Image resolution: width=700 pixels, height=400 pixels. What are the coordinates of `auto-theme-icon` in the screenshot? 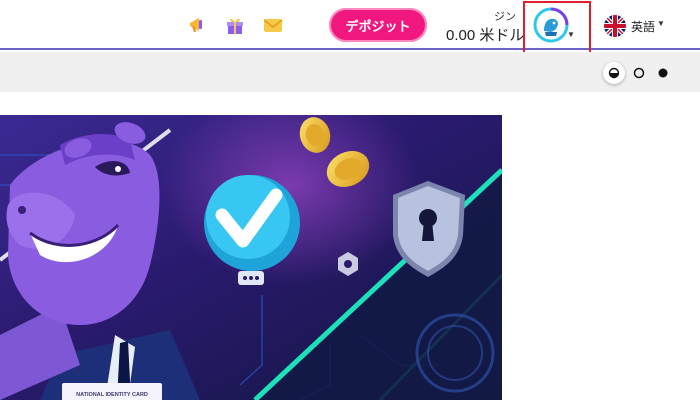 It's located at (614, 73).